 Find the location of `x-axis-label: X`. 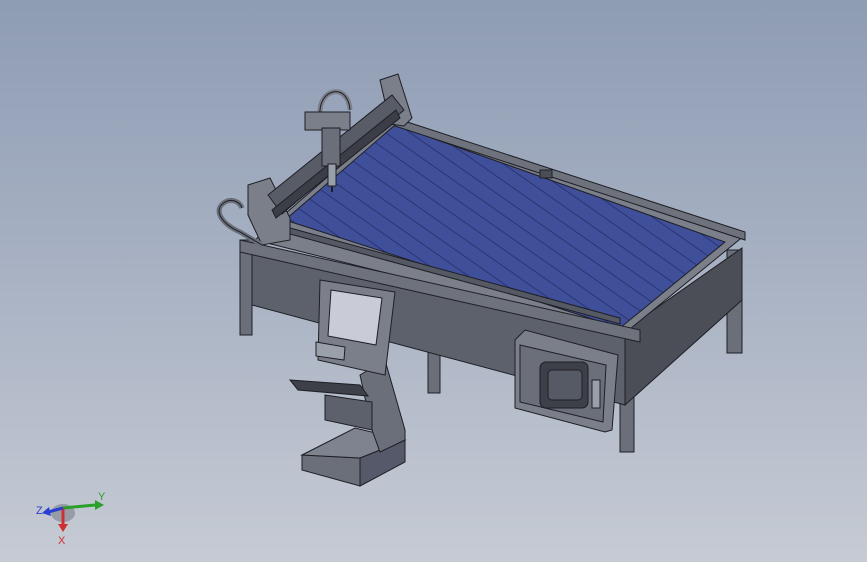

x-axis-label: X is located at coordinates (62, 541).